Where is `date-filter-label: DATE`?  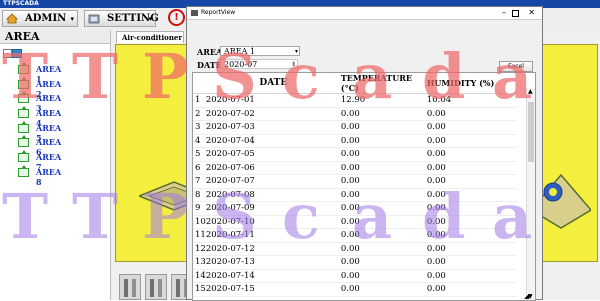
date-filter-label: DATE is located at coordinates (209, 65).